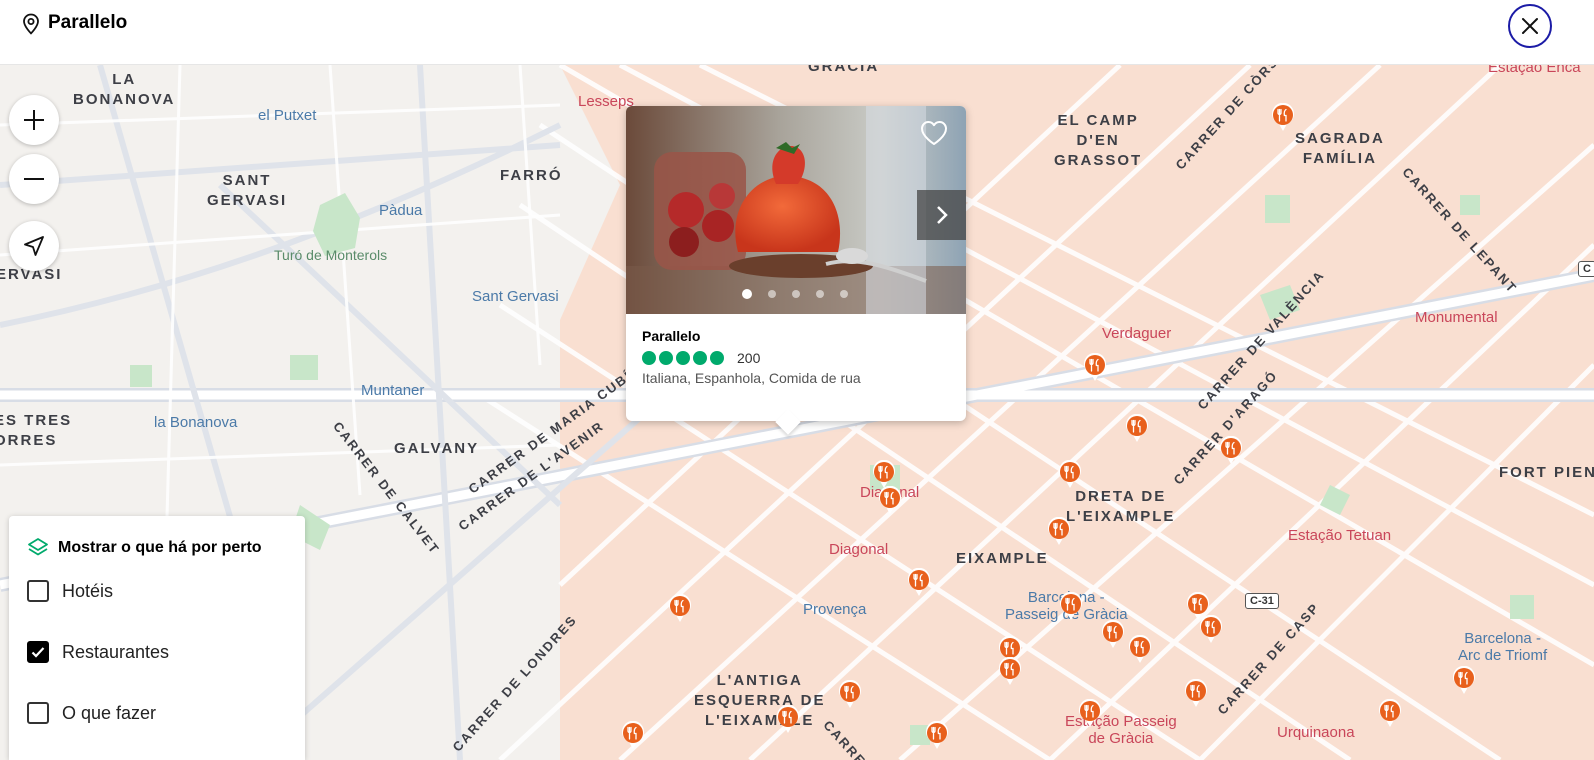 Image resolution: width=1594 pixels, height=760 pixels. Describe the element at coordinates (1121, 738) in the screenshot. I see `metro-line: de Gràcia` at that location.